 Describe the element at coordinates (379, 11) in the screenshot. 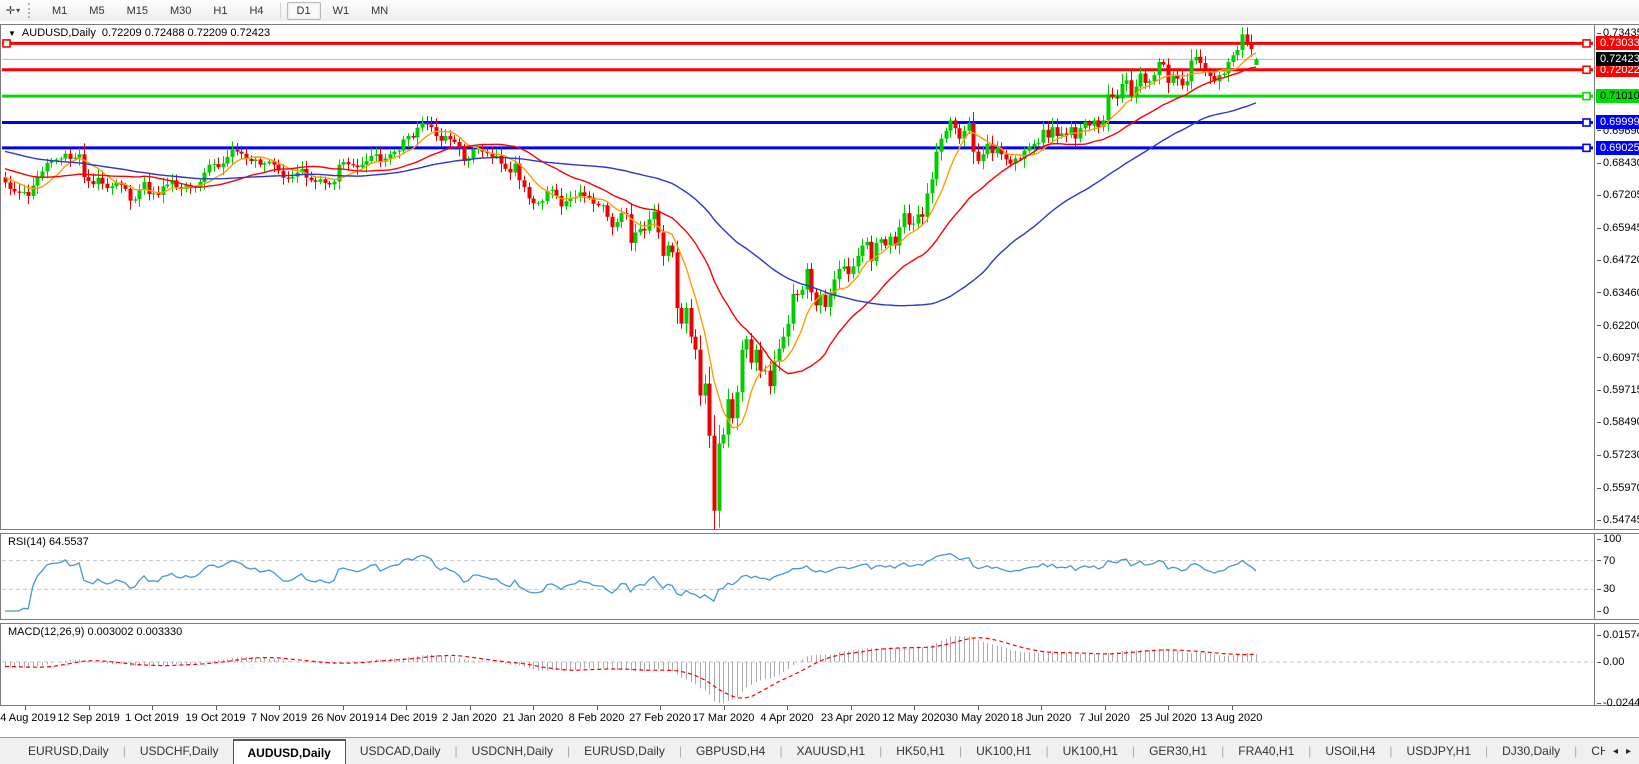

I see `timeframe-button-mn: MN` at that location.